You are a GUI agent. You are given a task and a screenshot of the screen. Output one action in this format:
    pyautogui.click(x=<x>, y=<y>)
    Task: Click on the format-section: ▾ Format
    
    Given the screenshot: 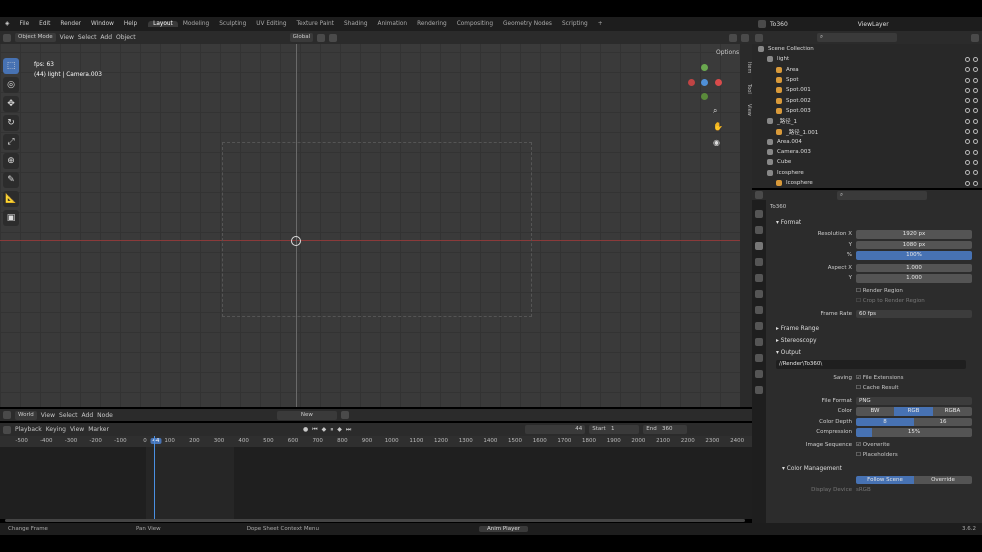 What is the action you would take?
    pyautogui.click(x=876, y=223)
    